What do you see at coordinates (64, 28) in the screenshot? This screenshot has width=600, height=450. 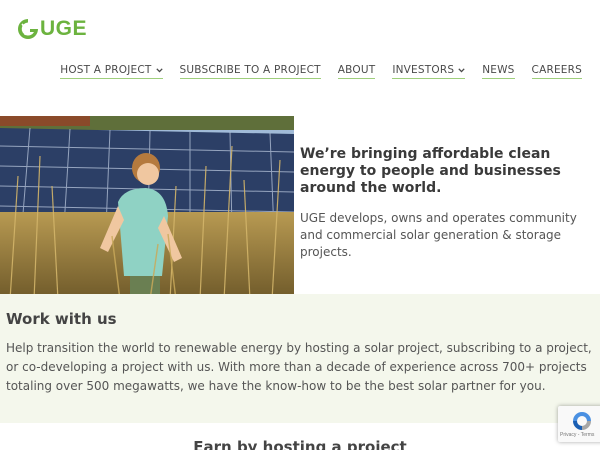 I see `logo-text: UGE` at bounding box center [64, 28].